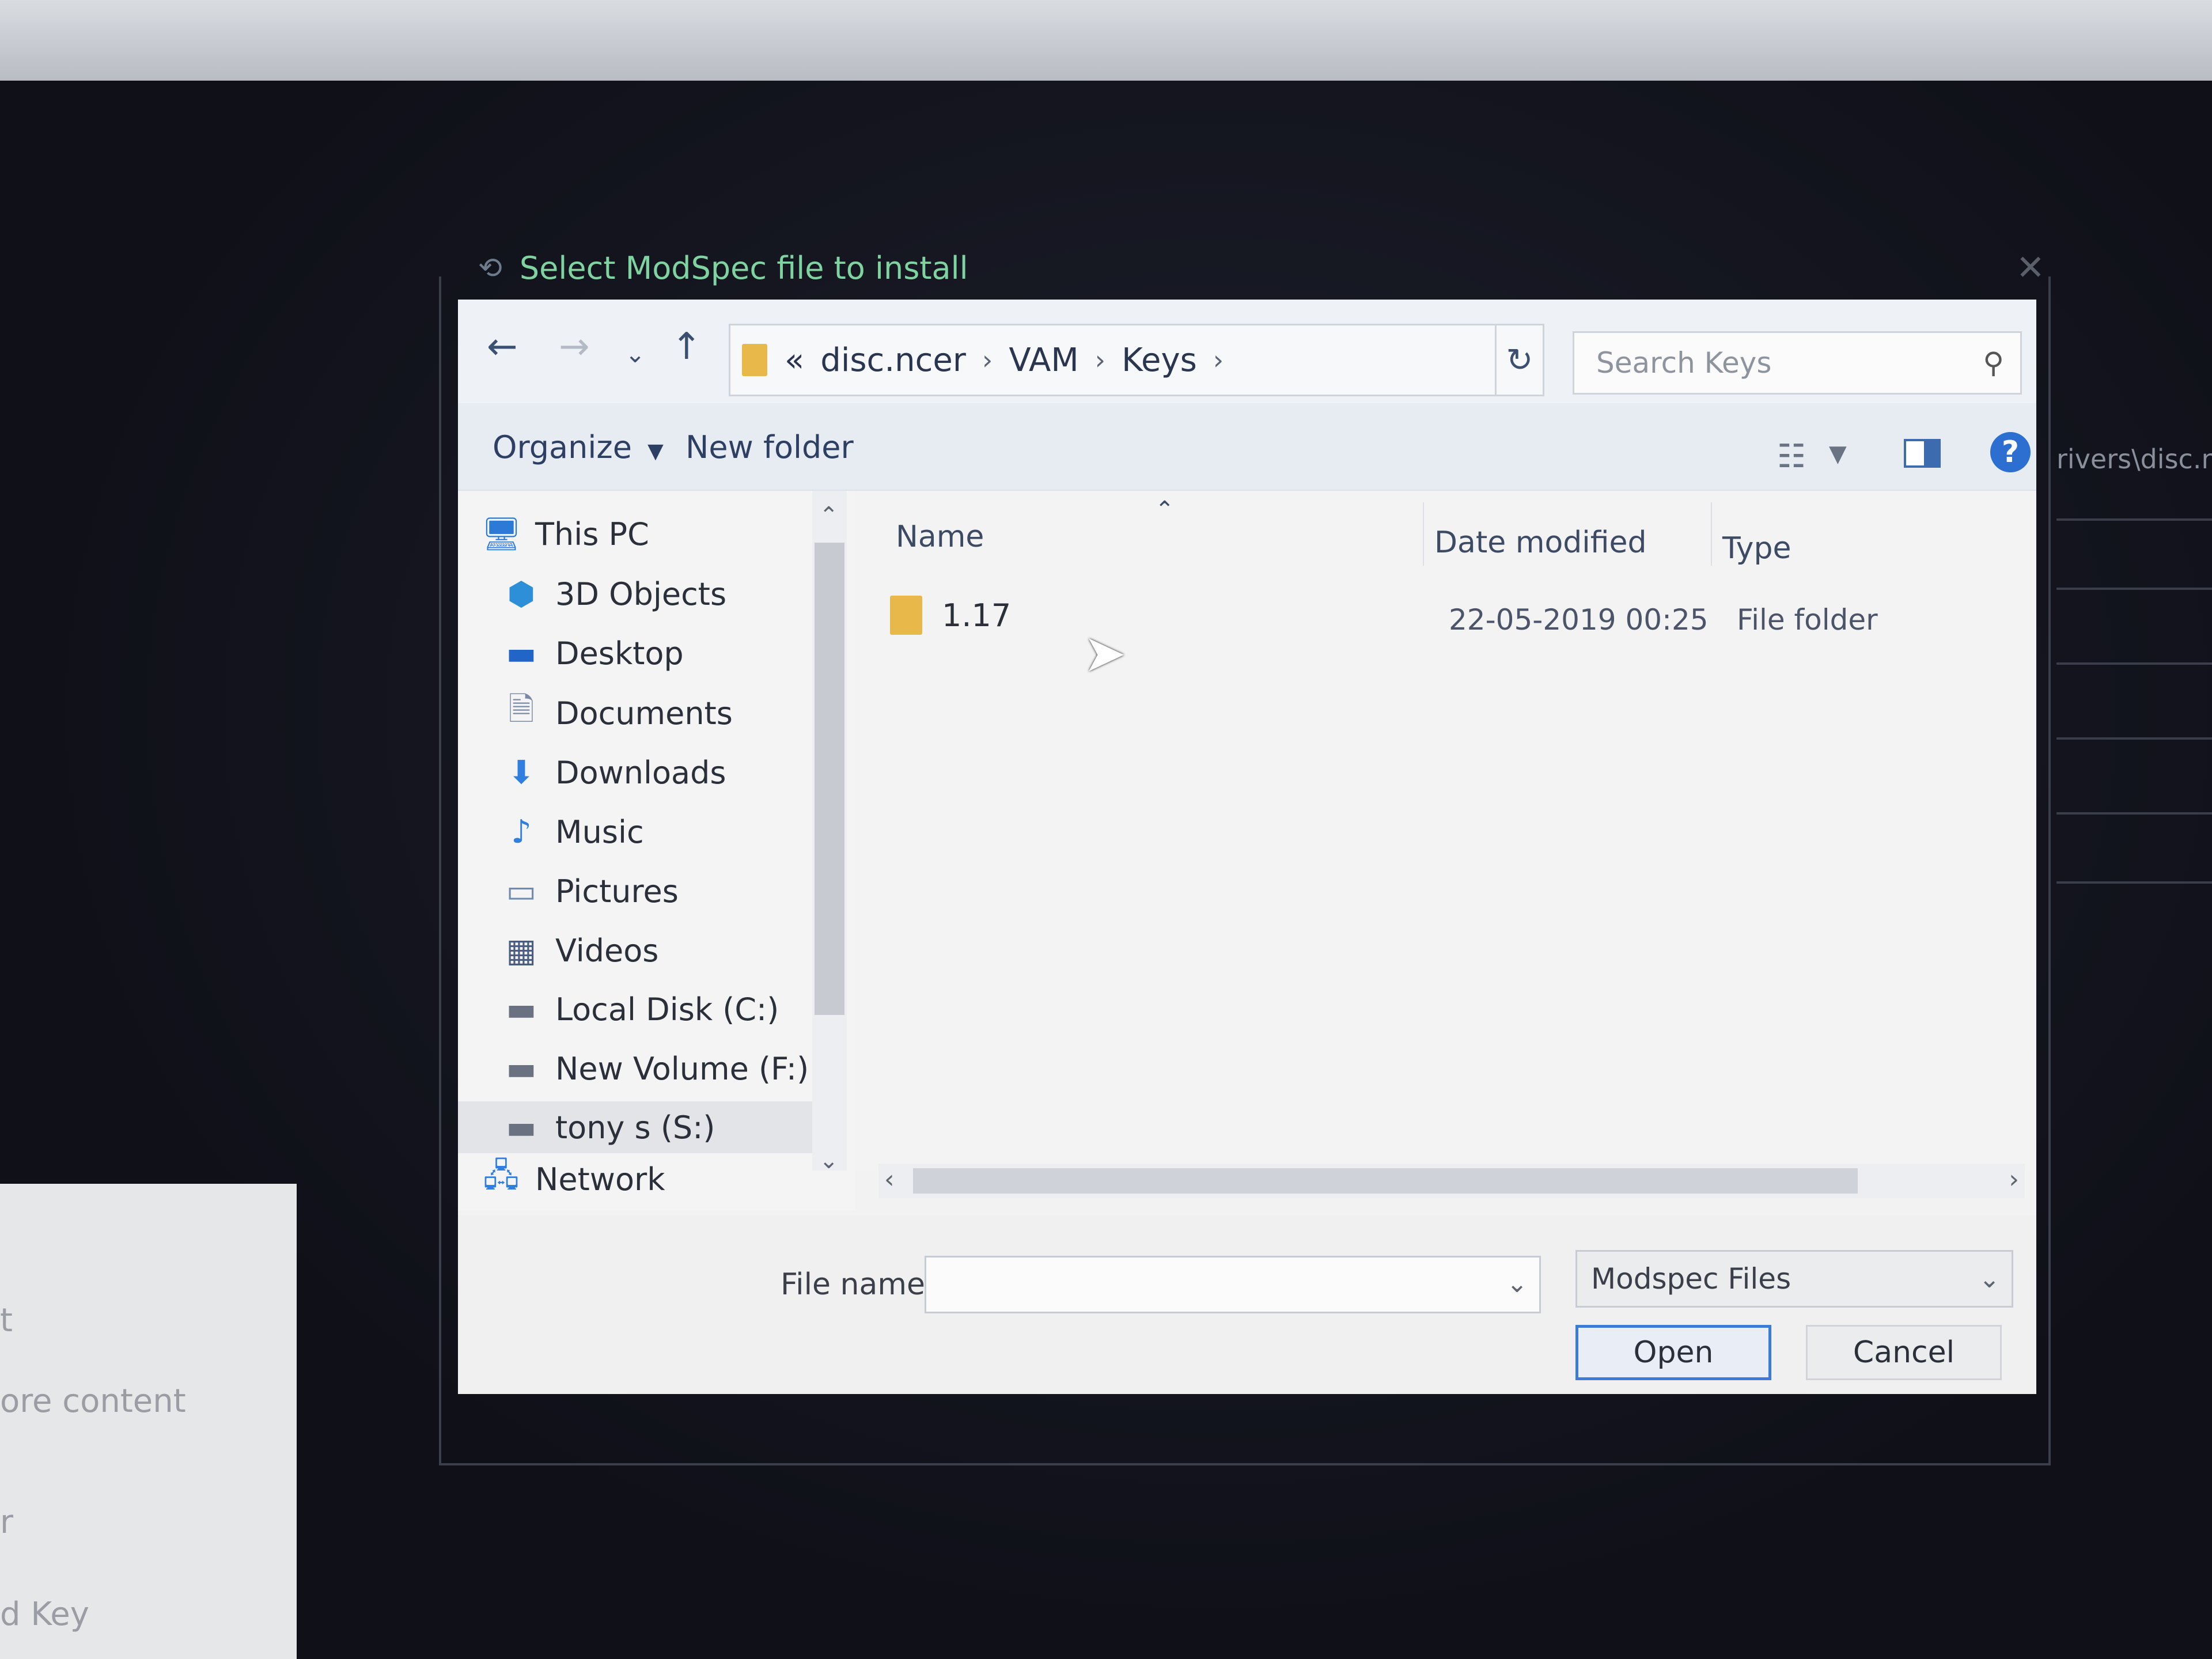 The height and width of the screenshot is (1659, 2212). What do you see at coordinates (2014, 1179) in the screenshot?
I see `scroll-right-icon: ›` at bounding box center [2014, 1179].